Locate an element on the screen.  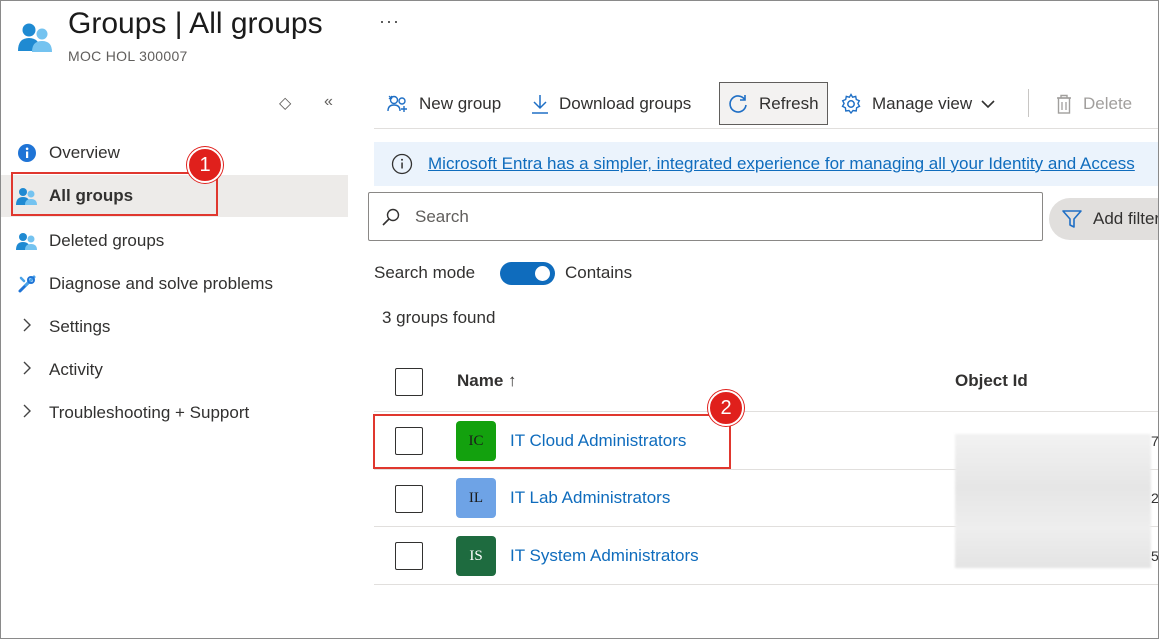
object-id-fragment: 2 is located at coordinates (1155, 498).